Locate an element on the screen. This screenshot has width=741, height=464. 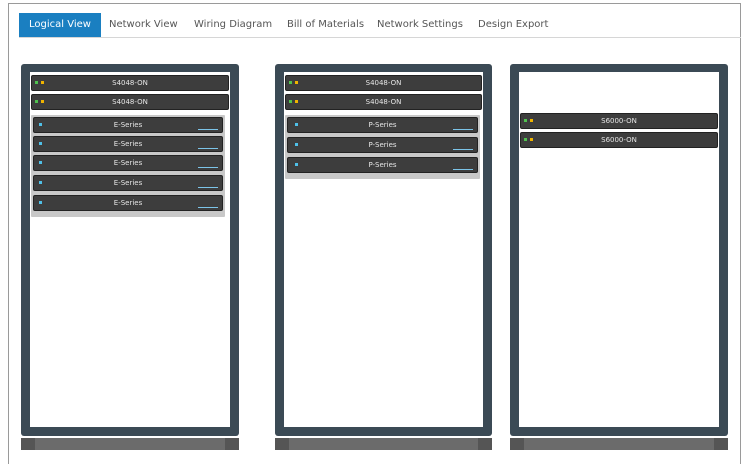
tab-logical-view: Logical View is located at coordinates (60, 25).